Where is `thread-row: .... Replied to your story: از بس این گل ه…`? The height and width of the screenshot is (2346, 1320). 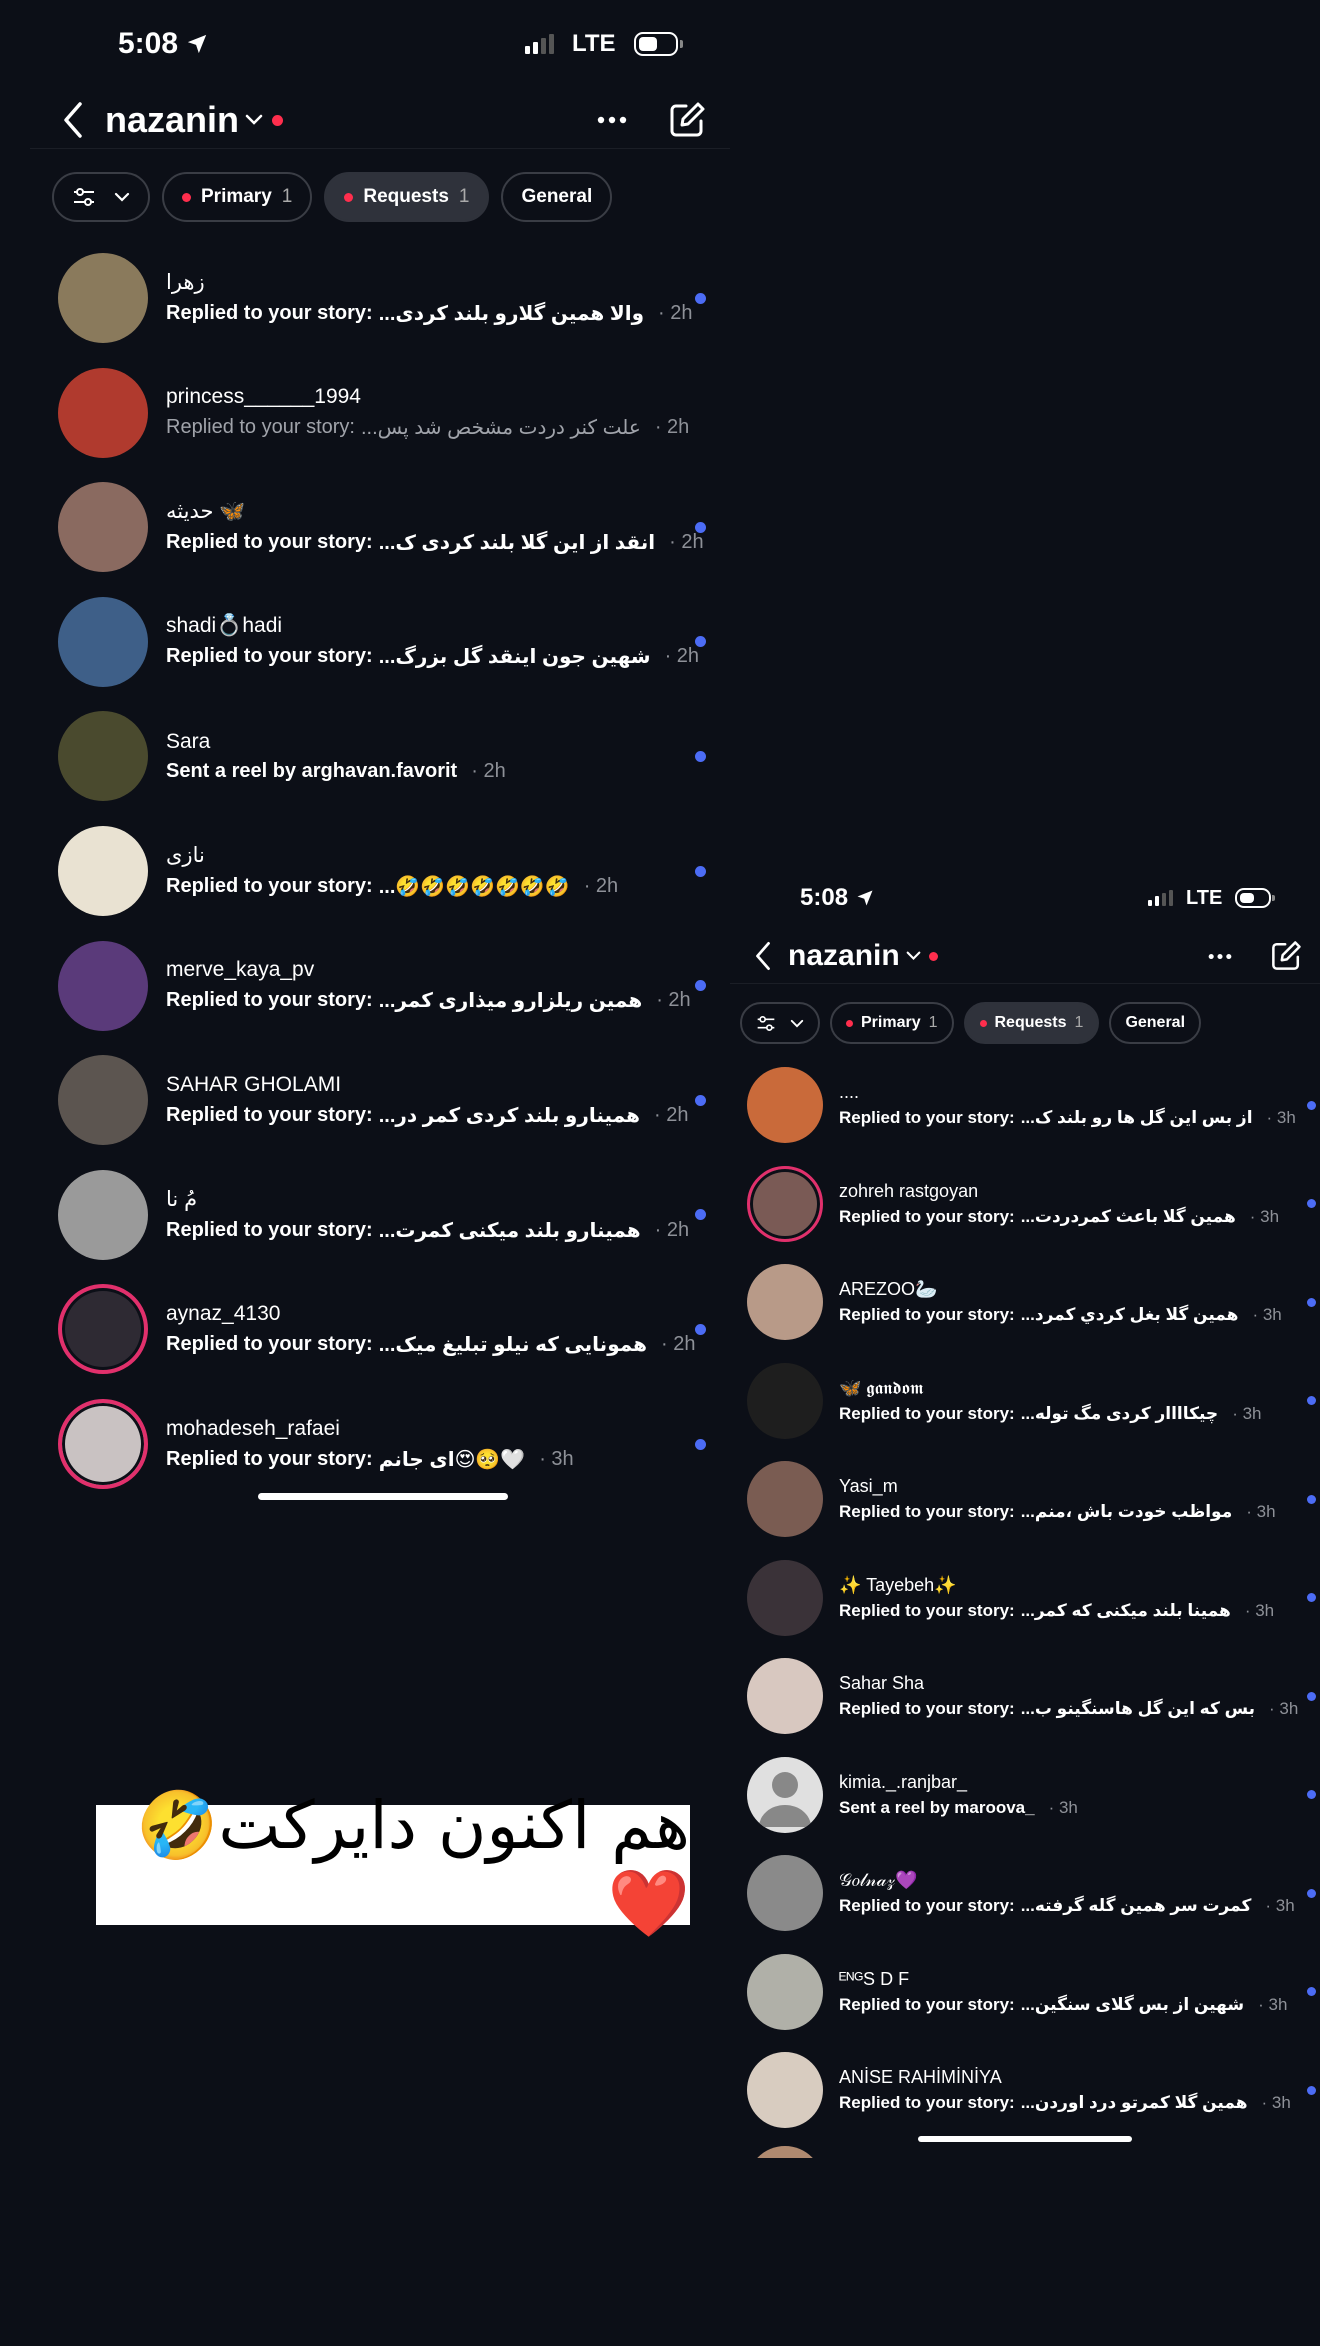
thread-row: .... Replied to your story: از بس این گل ه… is located at coordinates (1032, 1105).